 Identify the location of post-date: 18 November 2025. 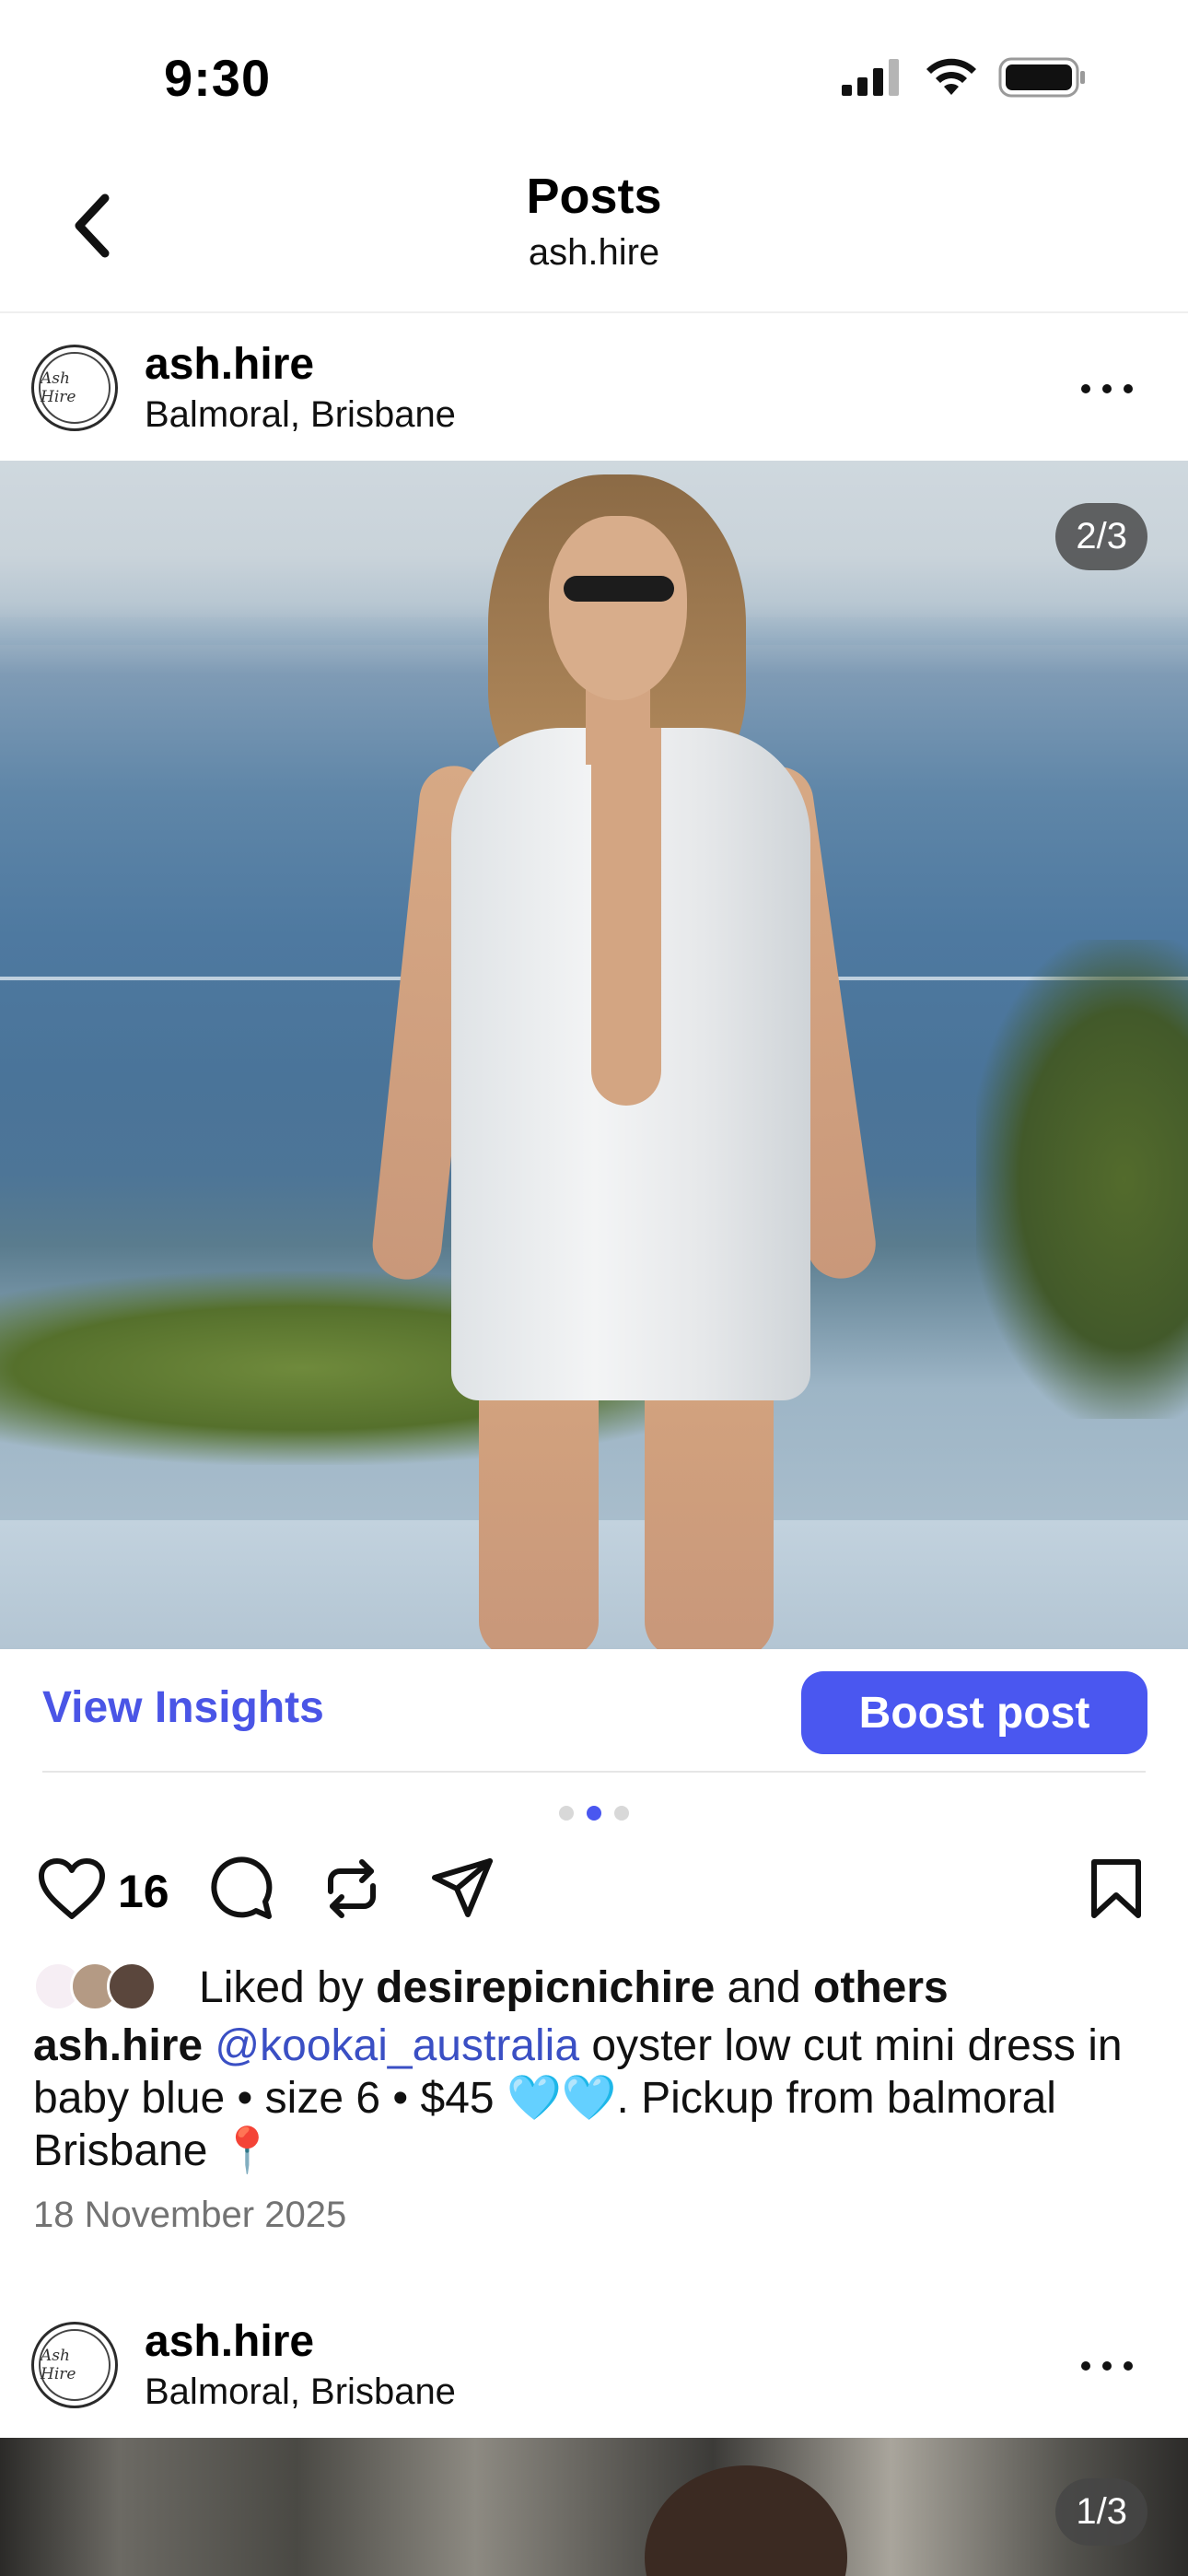
(190, 2215).